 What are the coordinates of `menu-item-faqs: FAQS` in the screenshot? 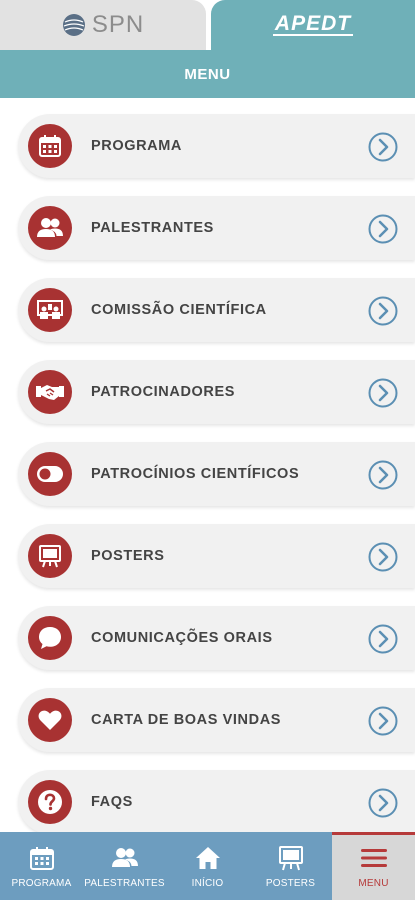 It's located at (216, 801).